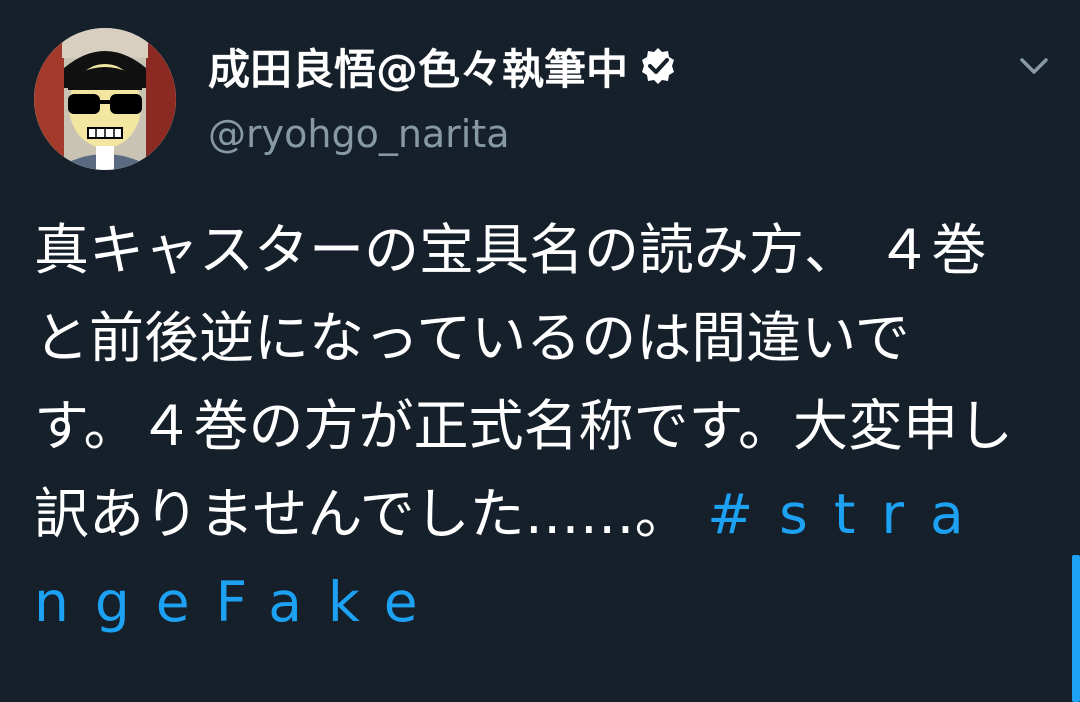  I want to click on avatar, so click(105, 99).